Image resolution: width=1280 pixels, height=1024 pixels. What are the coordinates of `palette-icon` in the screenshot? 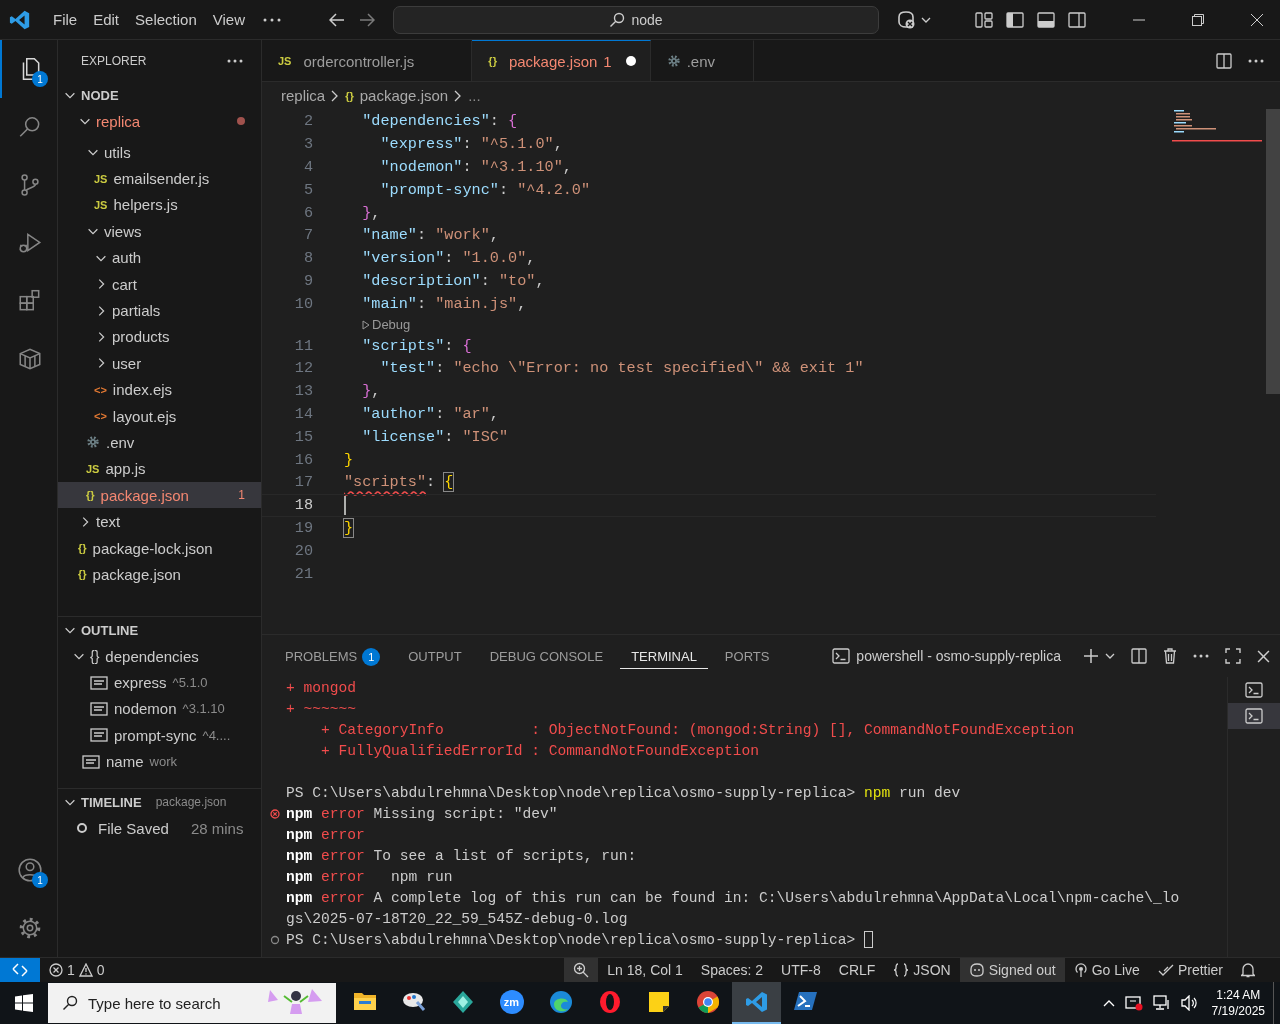 It's located at (413, 1002).